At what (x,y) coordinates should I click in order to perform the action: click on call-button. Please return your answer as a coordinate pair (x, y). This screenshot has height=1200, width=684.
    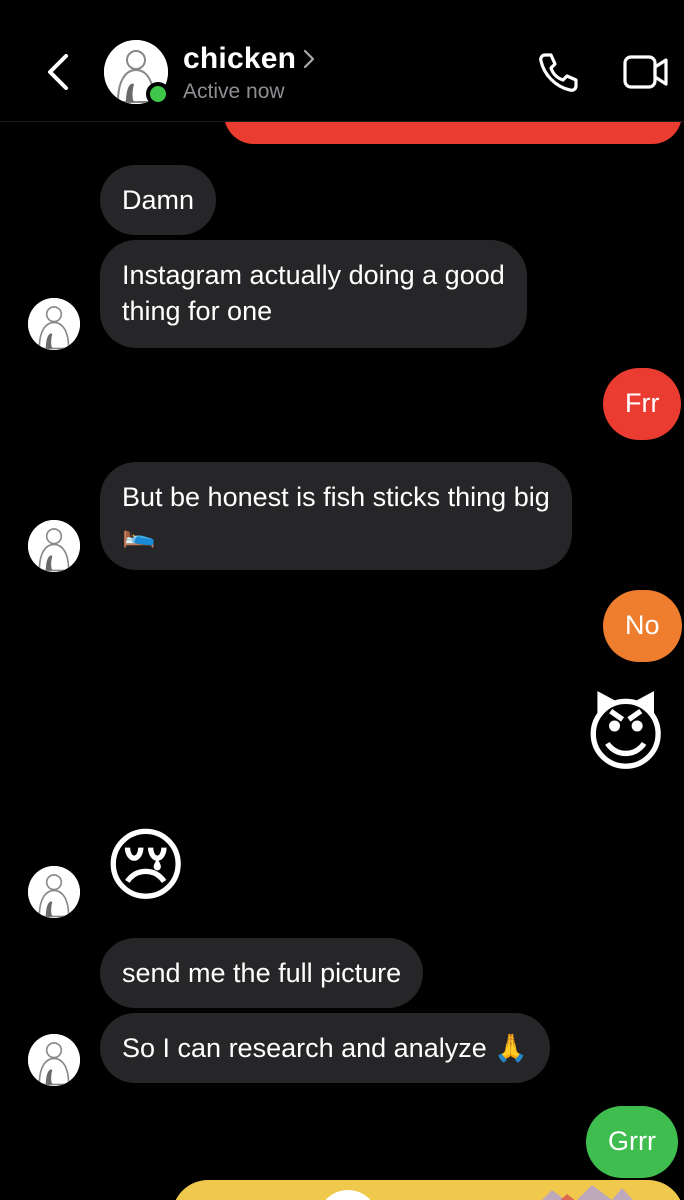
    Looking at the image, I should click on (558, 72).